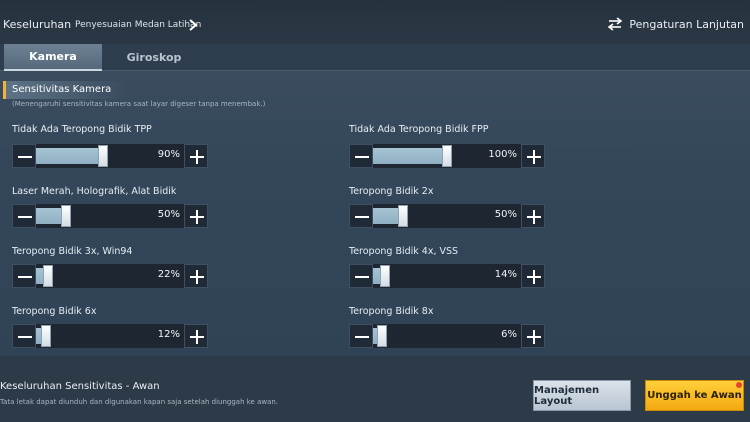  I want to click on slider-label-tpp: Tidak Ada Teropong Bidik TPP, so click(82, 129).